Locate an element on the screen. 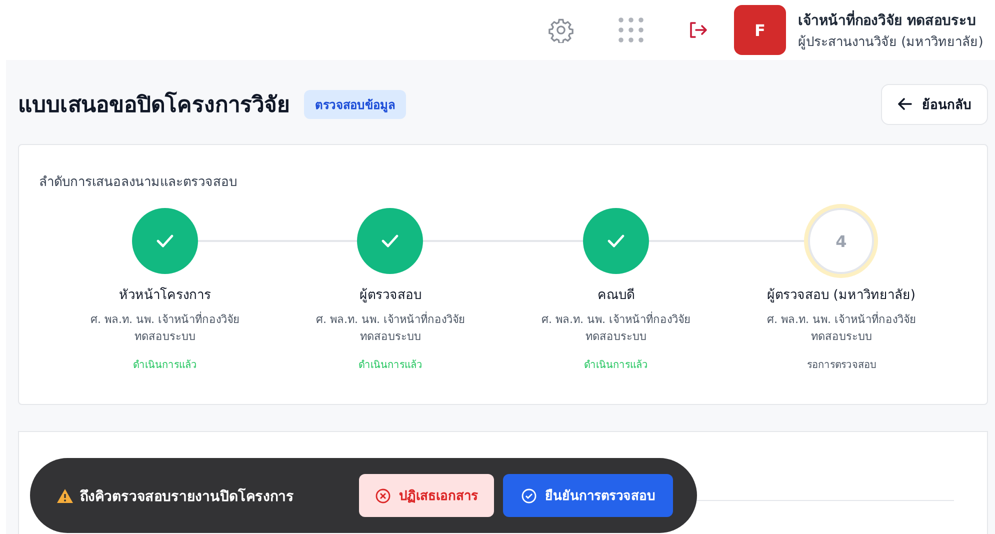  user-role: ผู้ประสานงานวิจัย (มหาวิทยาลัย) is located at coordinates (891, 43).